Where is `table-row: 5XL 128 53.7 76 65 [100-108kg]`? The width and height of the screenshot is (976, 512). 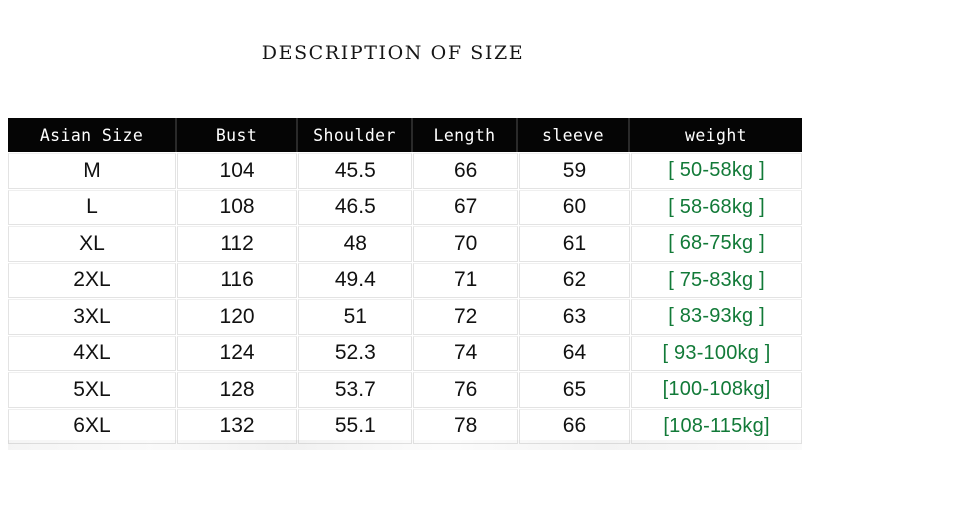 table-row: 5XL 128 53.7 76 65 [100-108kg] is located at coordinates (405, 390).